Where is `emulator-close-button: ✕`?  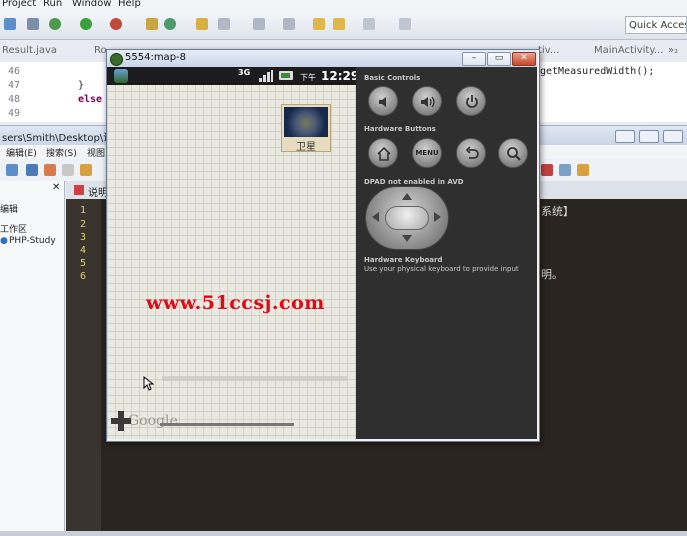
emulator-close-button: ✕ is located at coordinates (524, 59).